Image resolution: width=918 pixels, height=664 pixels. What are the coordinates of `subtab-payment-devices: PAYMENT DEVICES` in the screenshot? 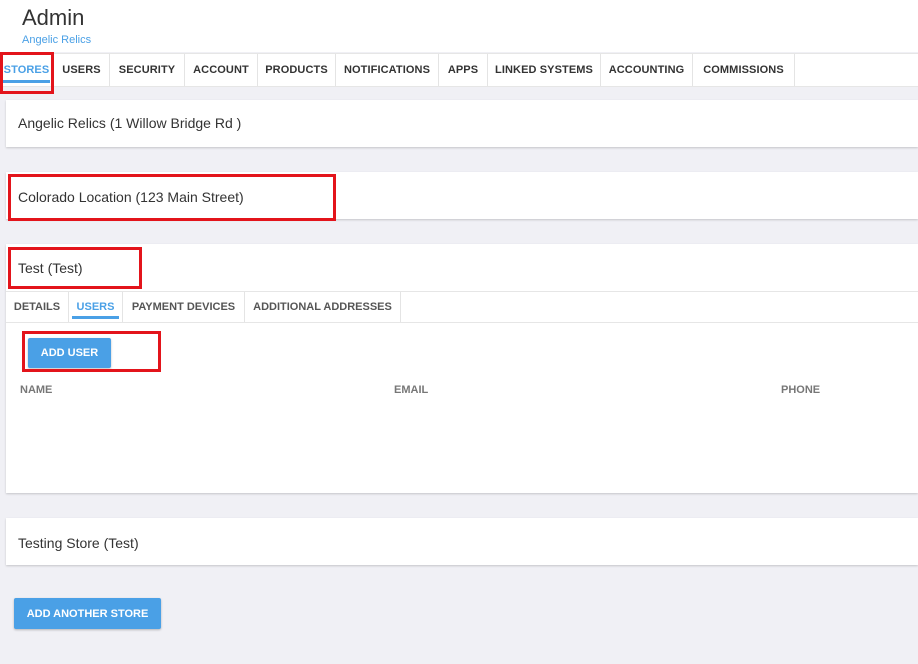 It's located at (184, 307).